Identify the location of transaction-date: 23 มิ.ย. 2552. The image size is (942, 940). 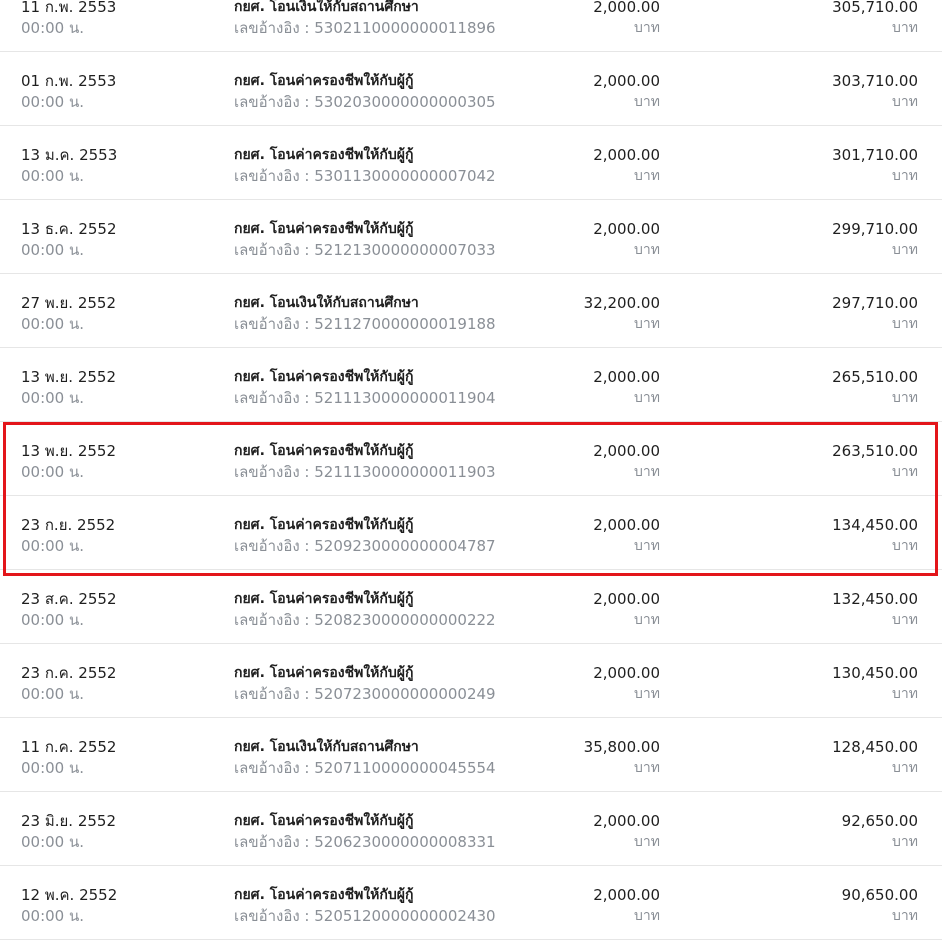
(69, 821).